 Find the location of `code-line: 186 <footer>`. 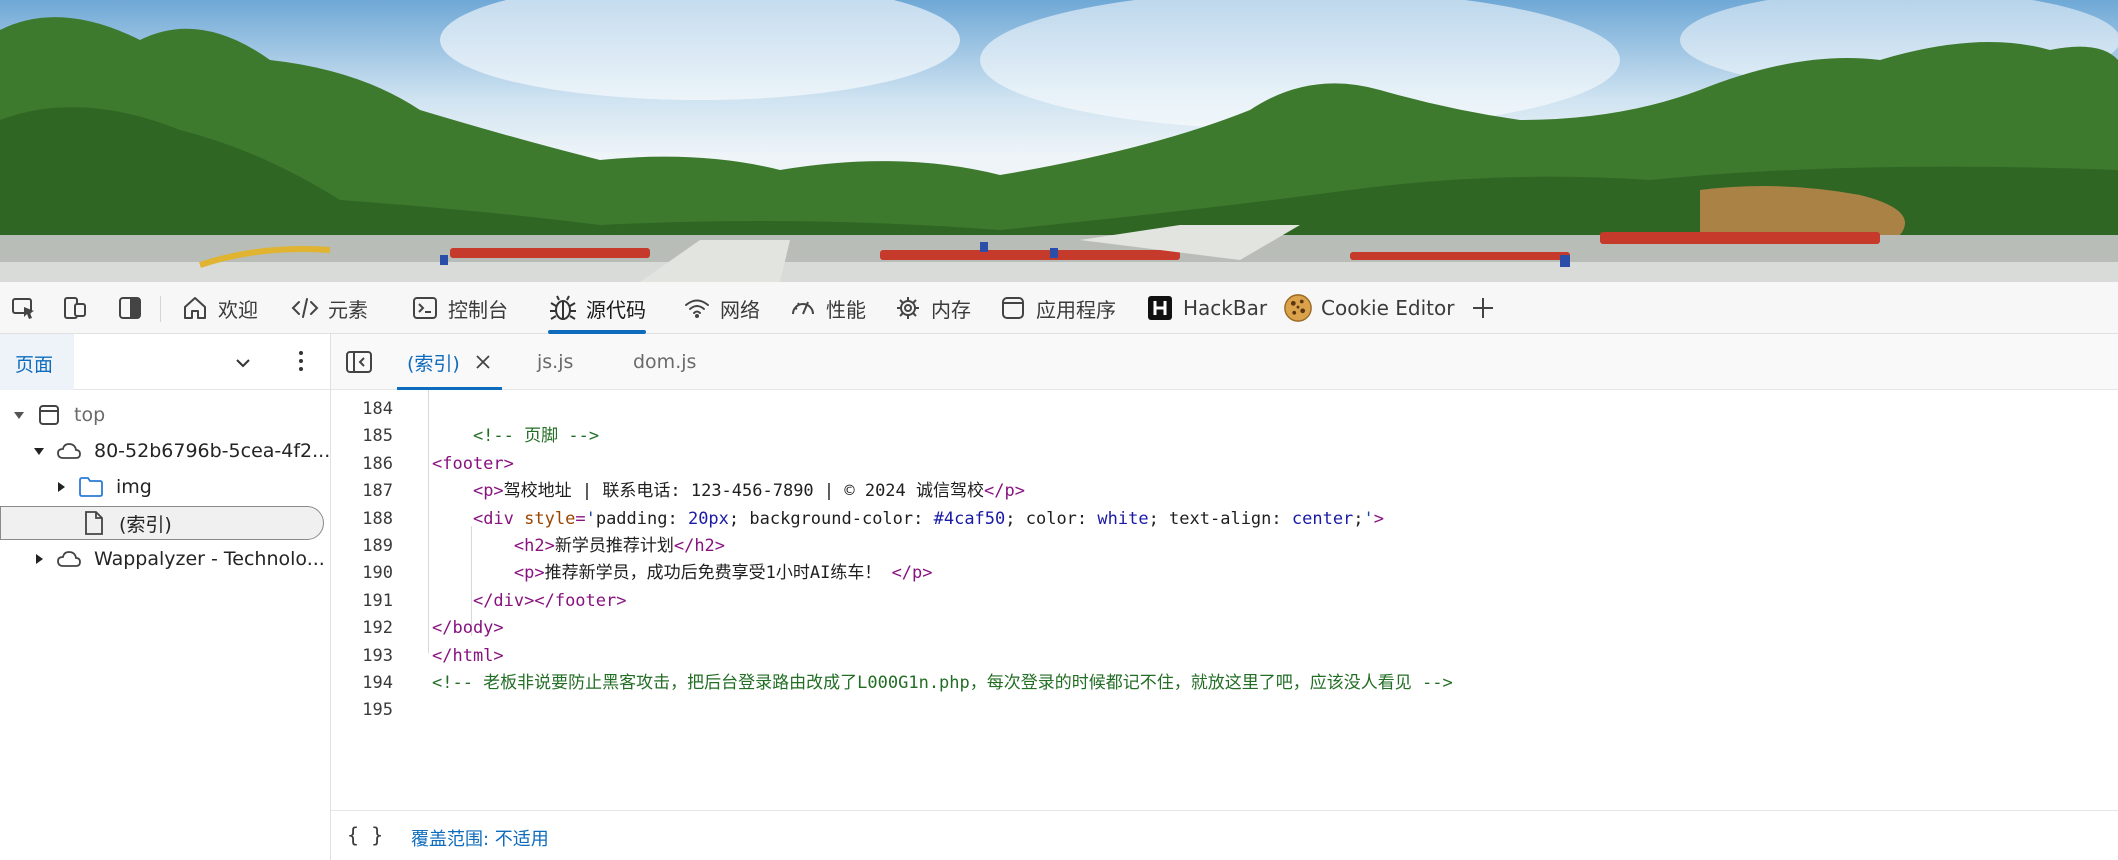

code-line: 186 <footer> is located at coordinates (1224, 464).